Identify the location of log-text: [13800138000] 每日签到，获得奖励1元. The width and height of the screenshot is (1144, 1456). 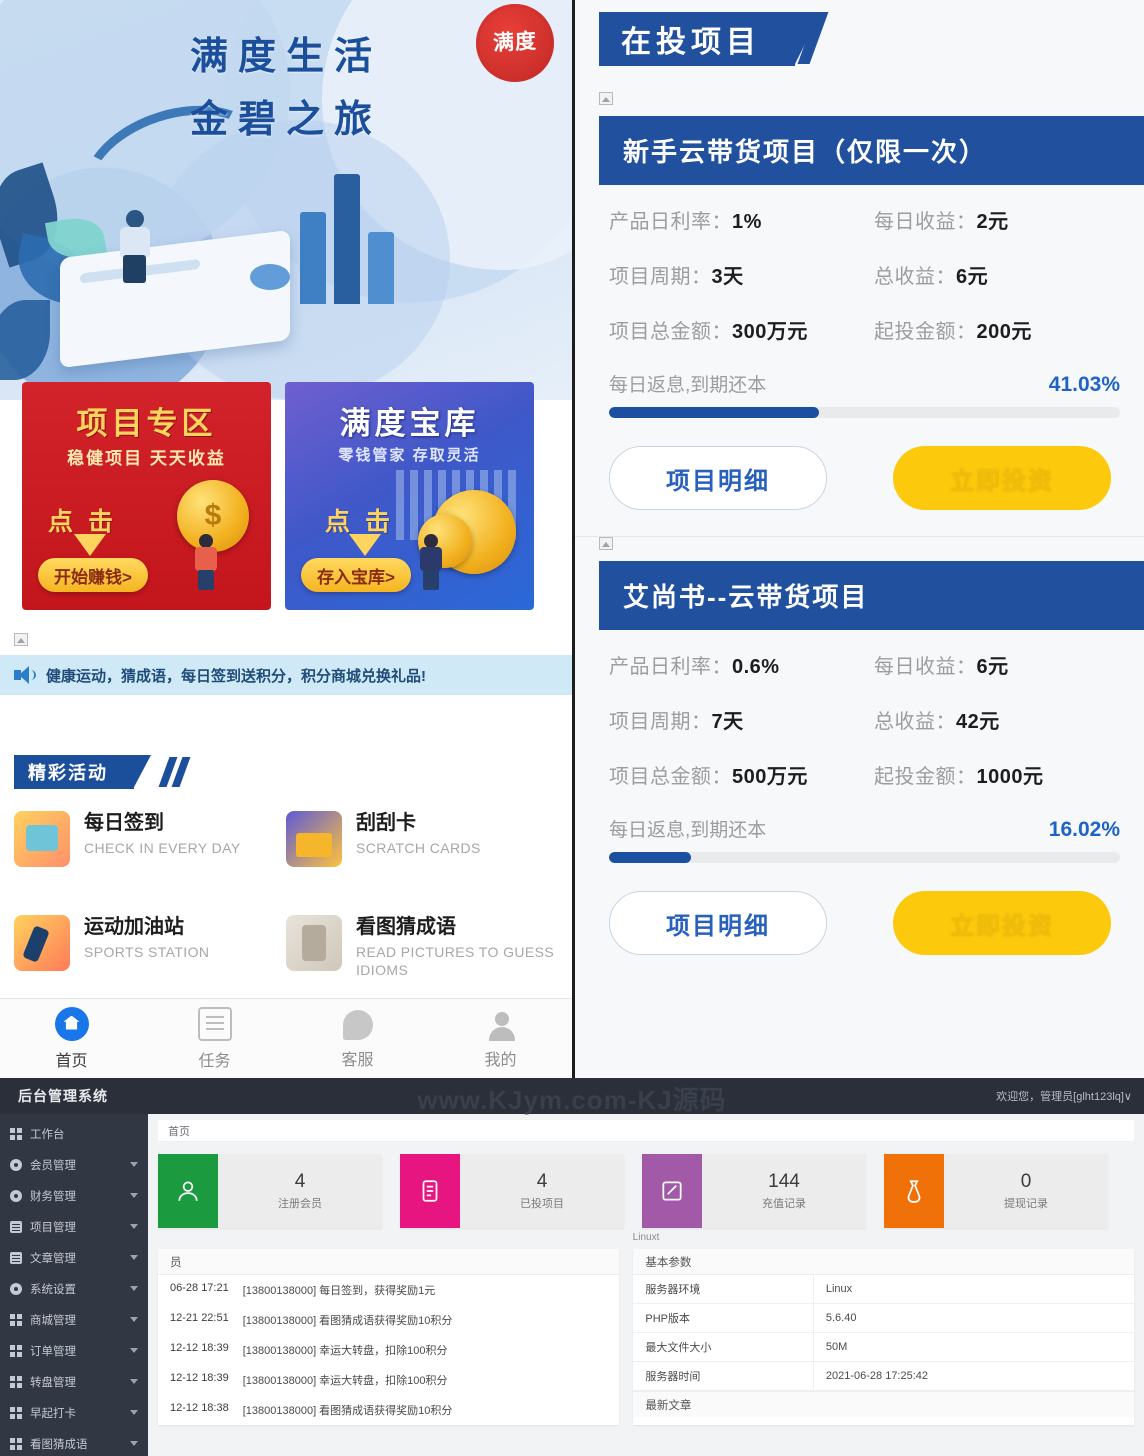
(339, 1291).